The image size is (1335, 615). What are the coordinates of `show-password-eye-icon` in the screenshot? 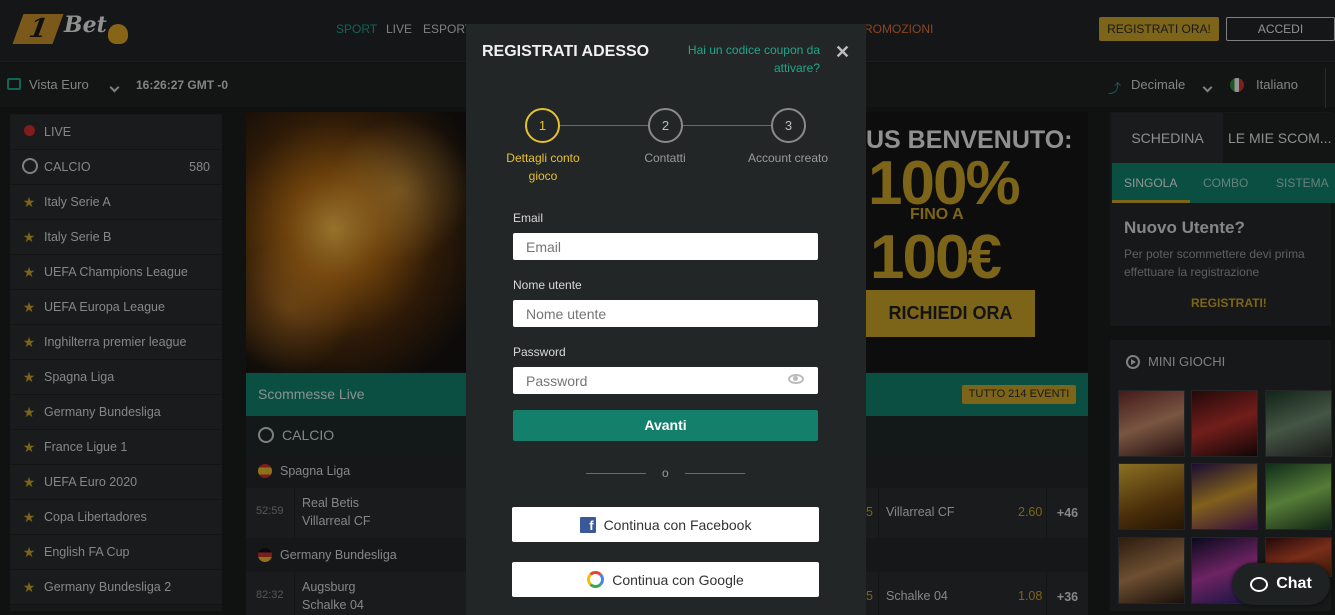 It's located at (796, 379).